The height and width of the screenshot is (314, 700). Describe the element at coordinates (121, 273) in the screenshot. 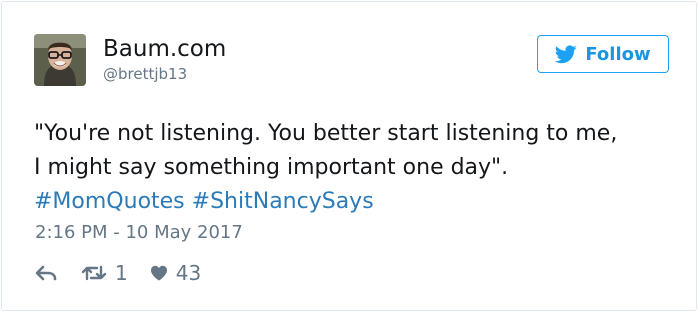

I see `retweet-count: 1` at that location.